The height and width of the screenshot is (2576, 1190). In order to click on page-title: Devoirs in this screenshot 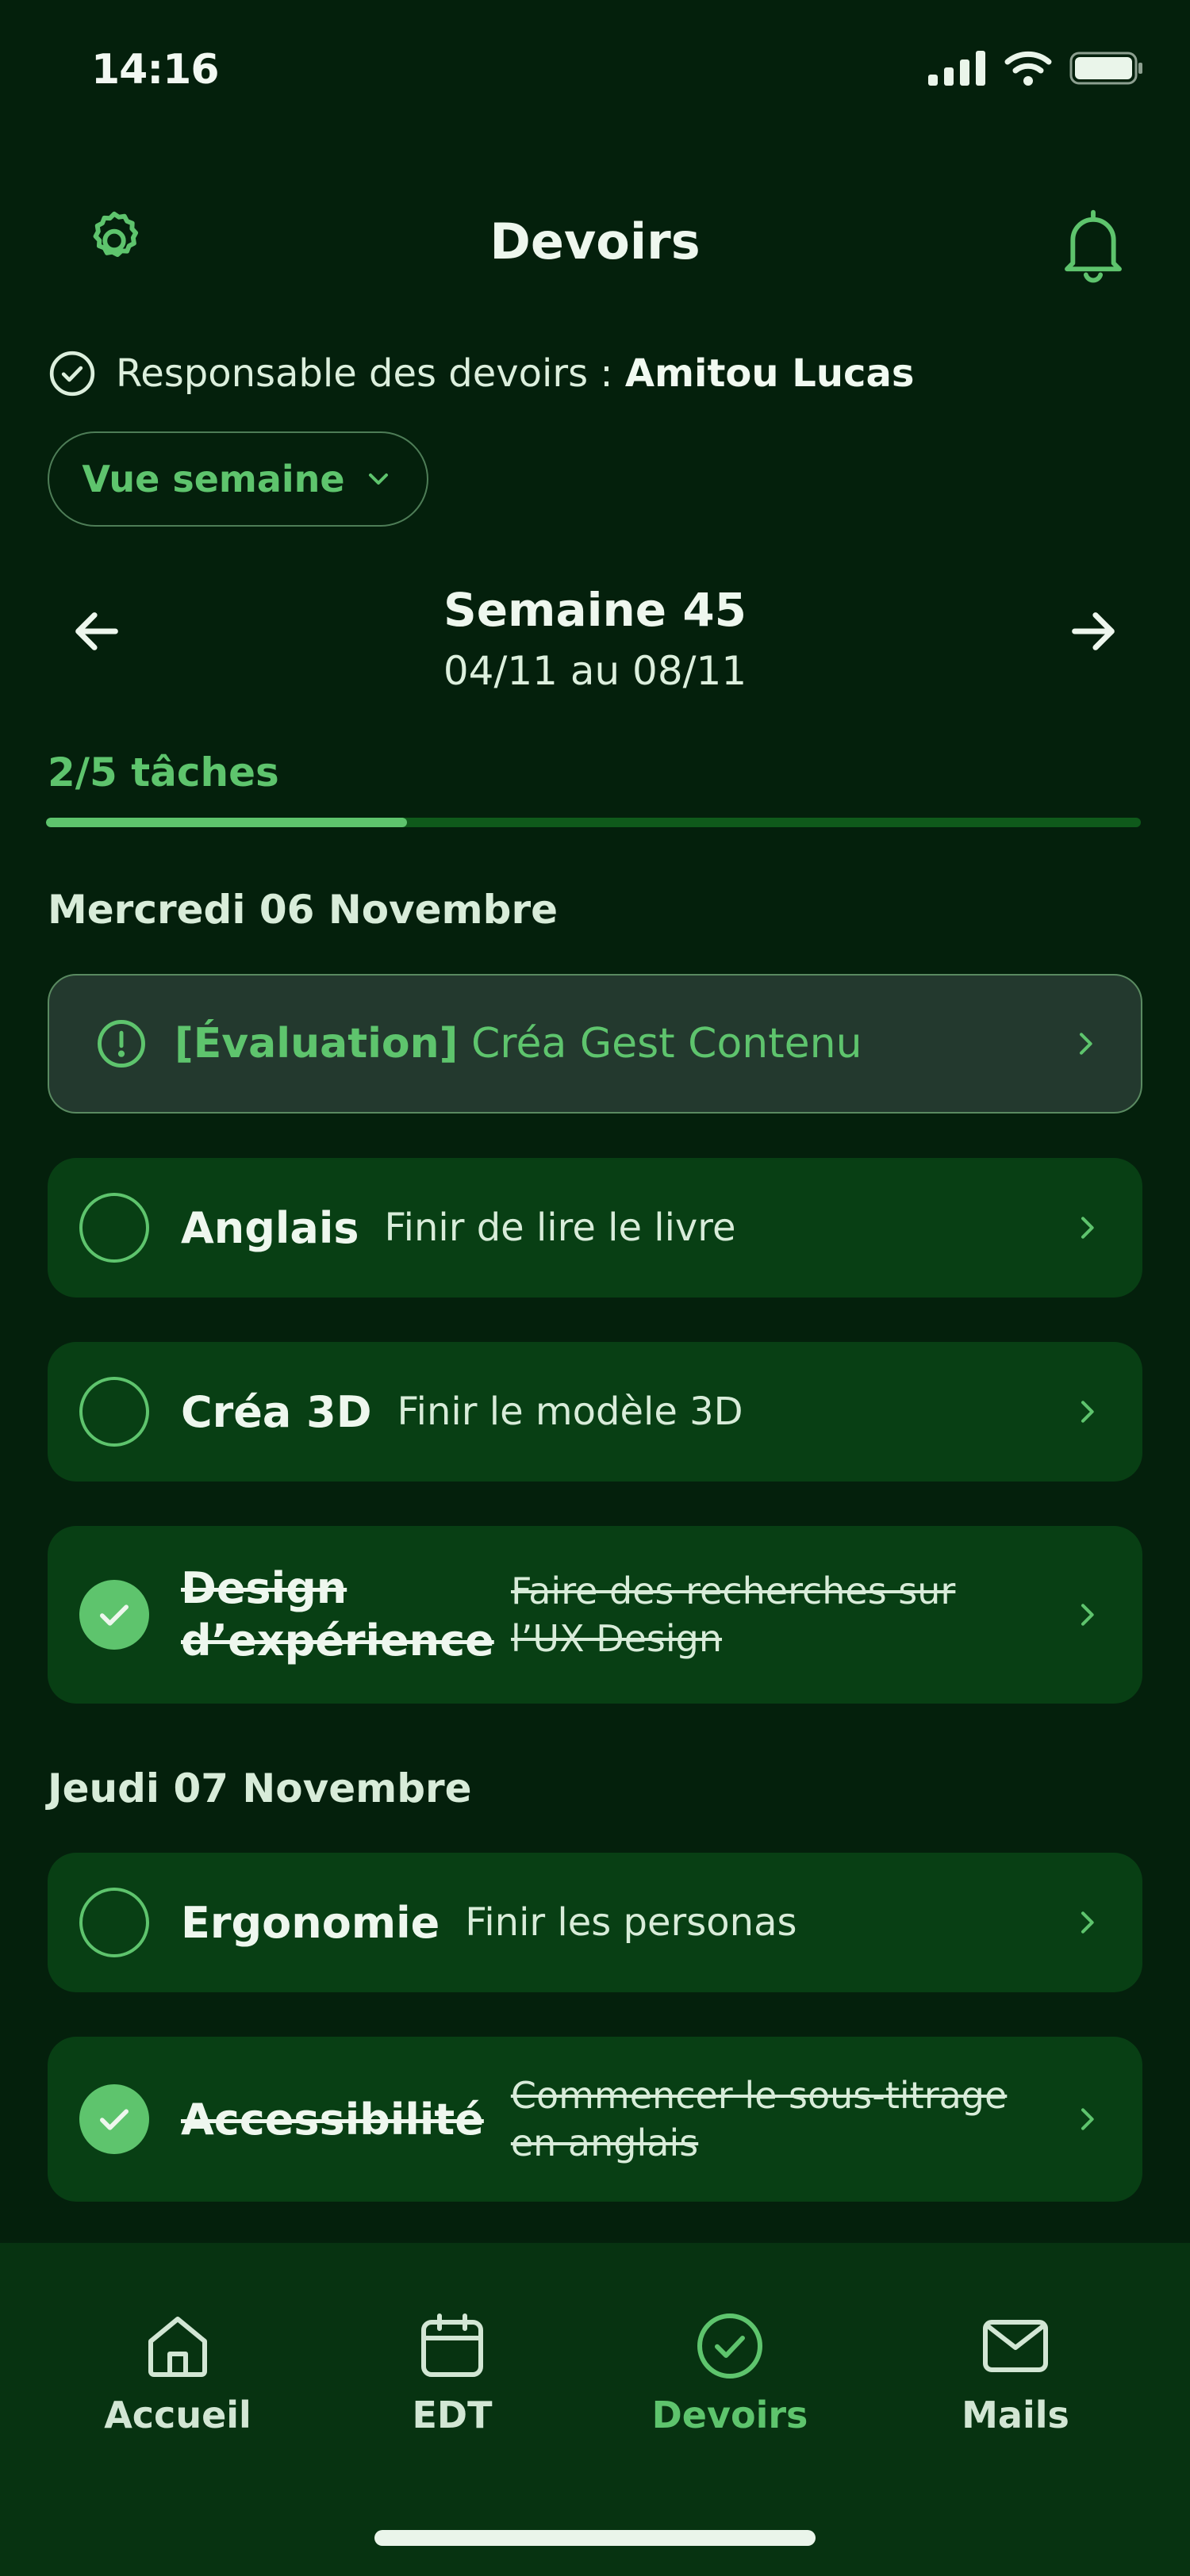, I will do `click(595, 241)`.